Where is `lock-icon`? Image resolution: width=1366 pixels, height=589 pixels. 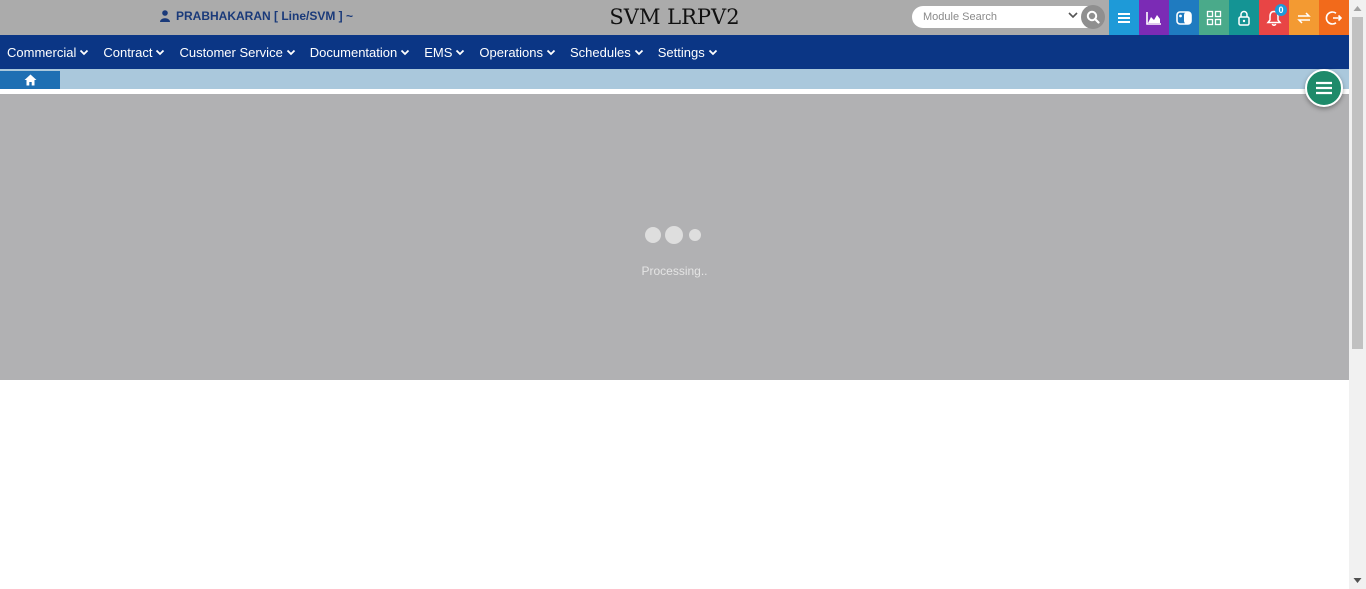
lock-icon is located at coordinates (1244, 18).